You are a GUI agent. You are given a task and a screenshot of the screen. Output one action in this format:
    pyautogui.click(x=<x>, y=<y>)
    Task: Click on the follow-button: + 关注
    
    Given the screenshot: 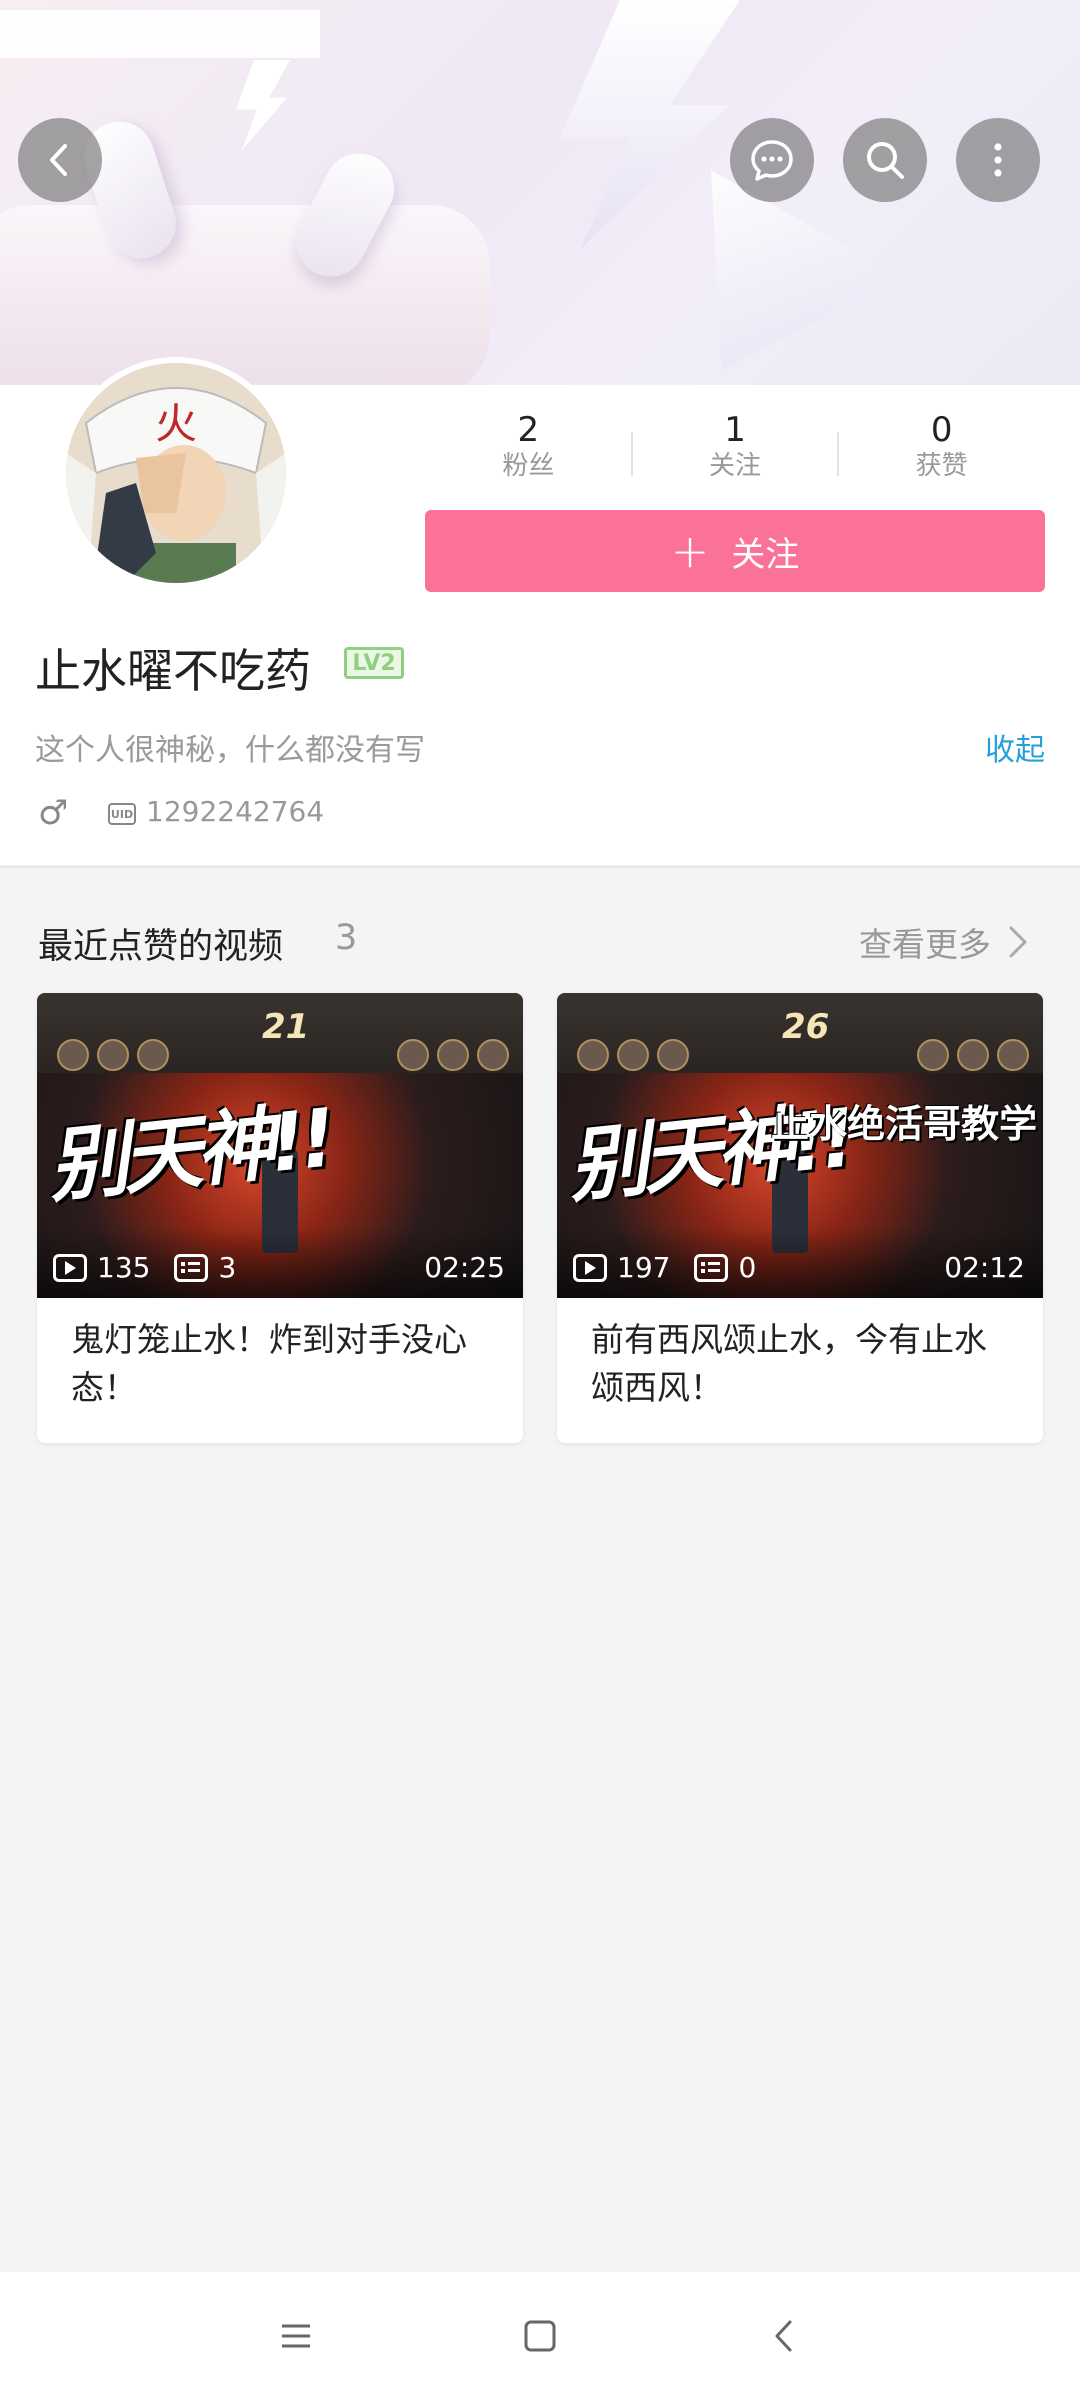 What is the action you would take?
    pyautogui.click(x=735, y=551)
    